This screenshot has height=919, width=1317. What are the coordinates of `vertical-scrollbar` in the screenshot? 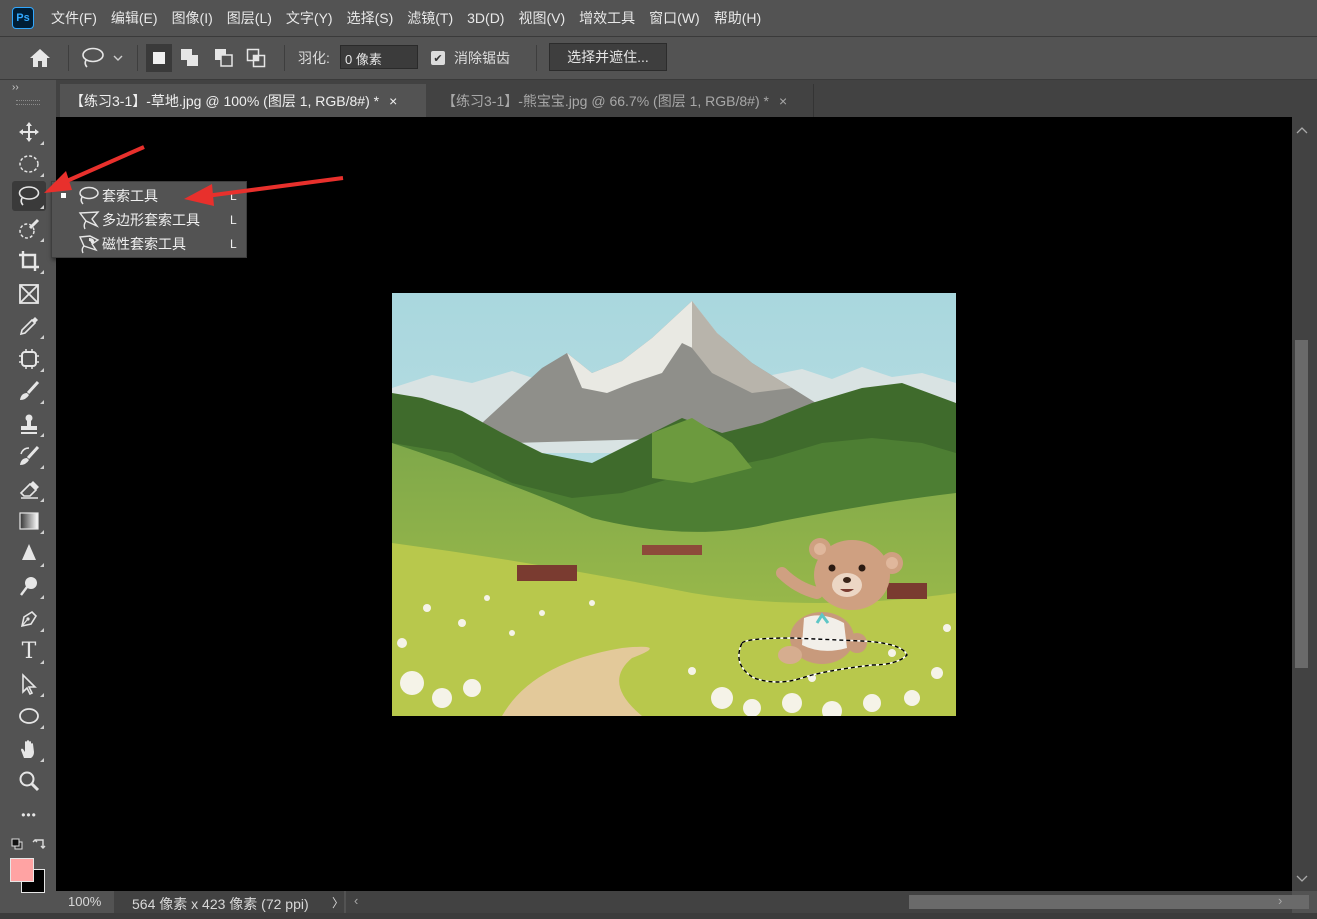 It's located at (1304, 504).